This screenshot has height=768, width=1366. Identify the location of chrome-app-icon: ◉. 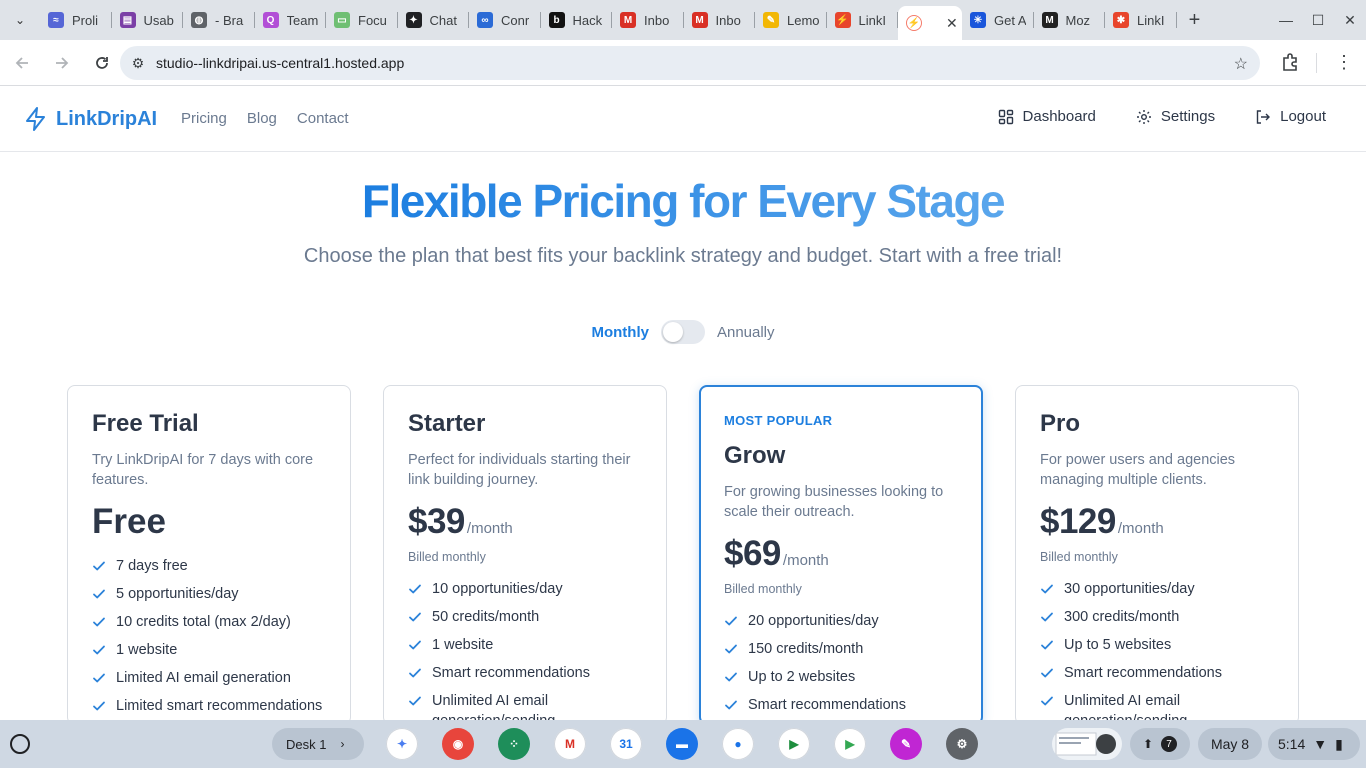
(458, 744).